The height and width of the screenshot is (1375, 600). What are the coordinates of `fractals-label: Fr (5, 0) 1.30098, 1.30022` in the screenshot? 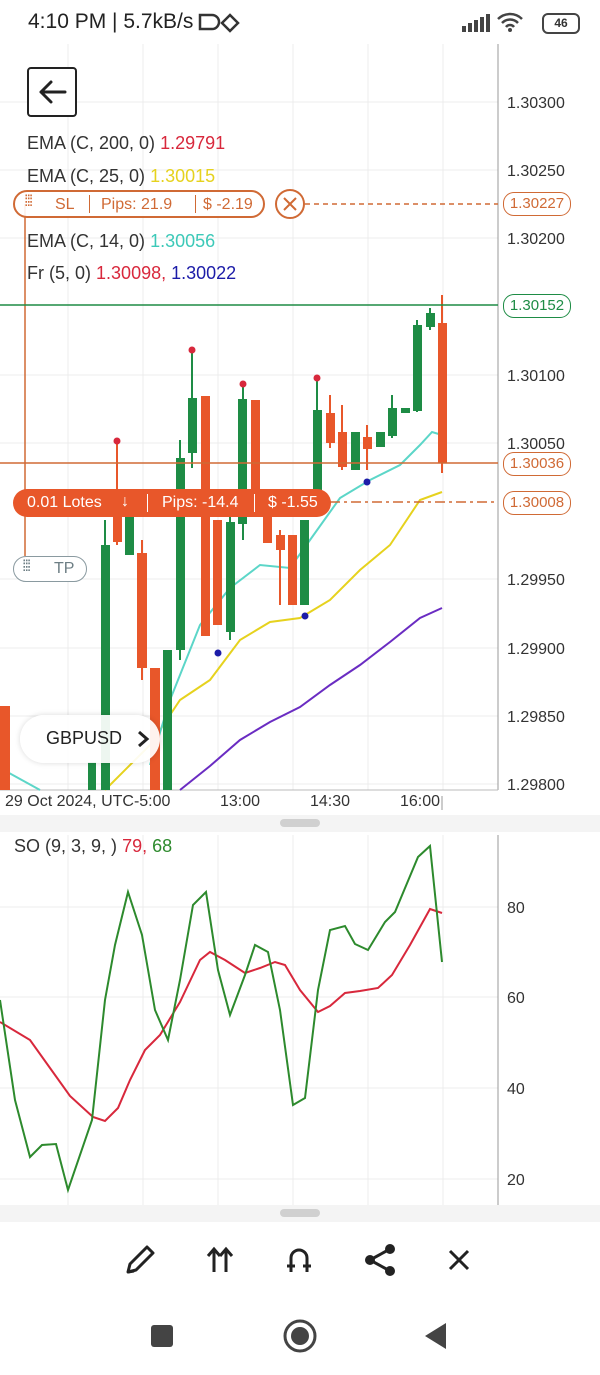 It's located at (131, 273).